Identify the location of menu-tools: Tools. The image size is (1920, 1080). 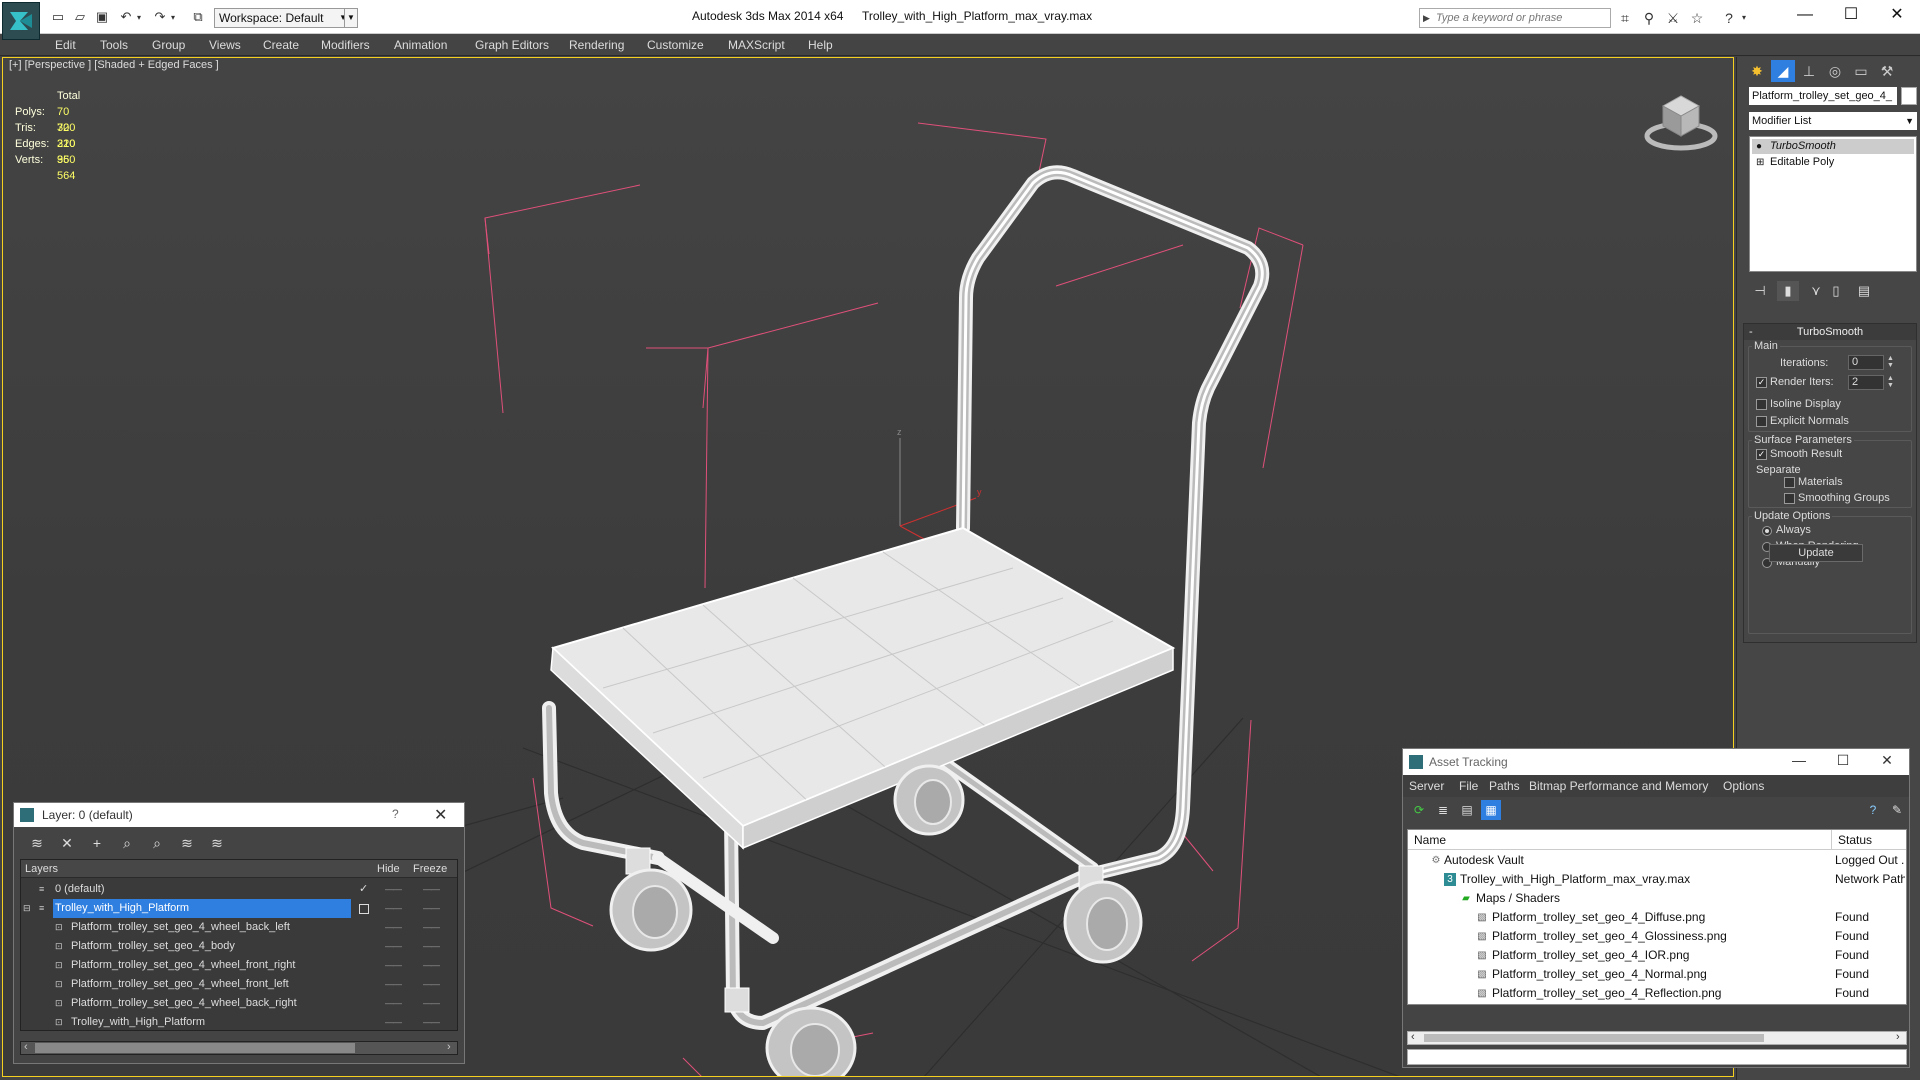
(114, 45).